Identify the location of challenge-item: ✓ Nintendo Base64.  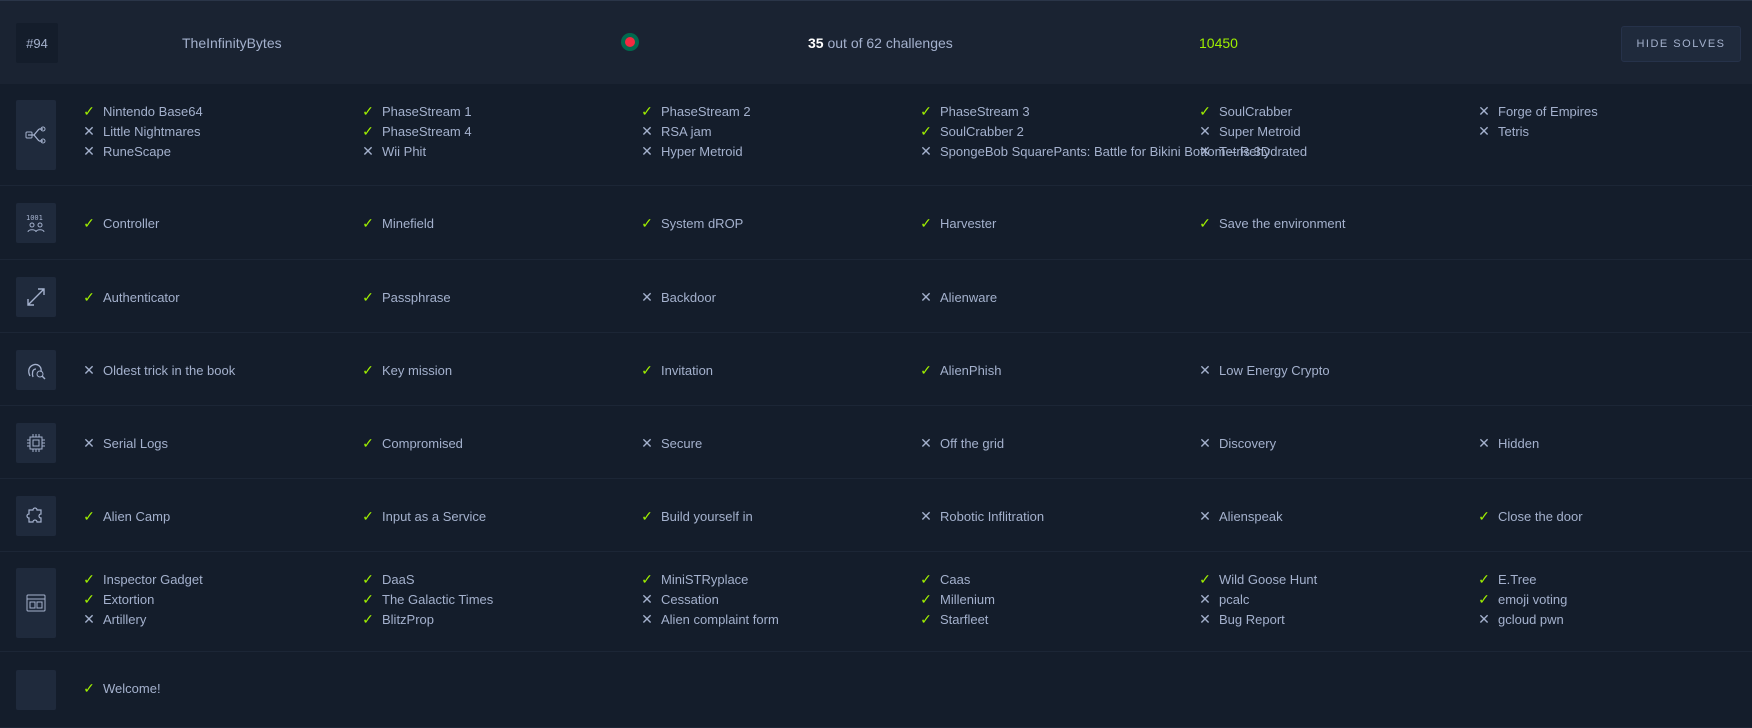
(142, 111).